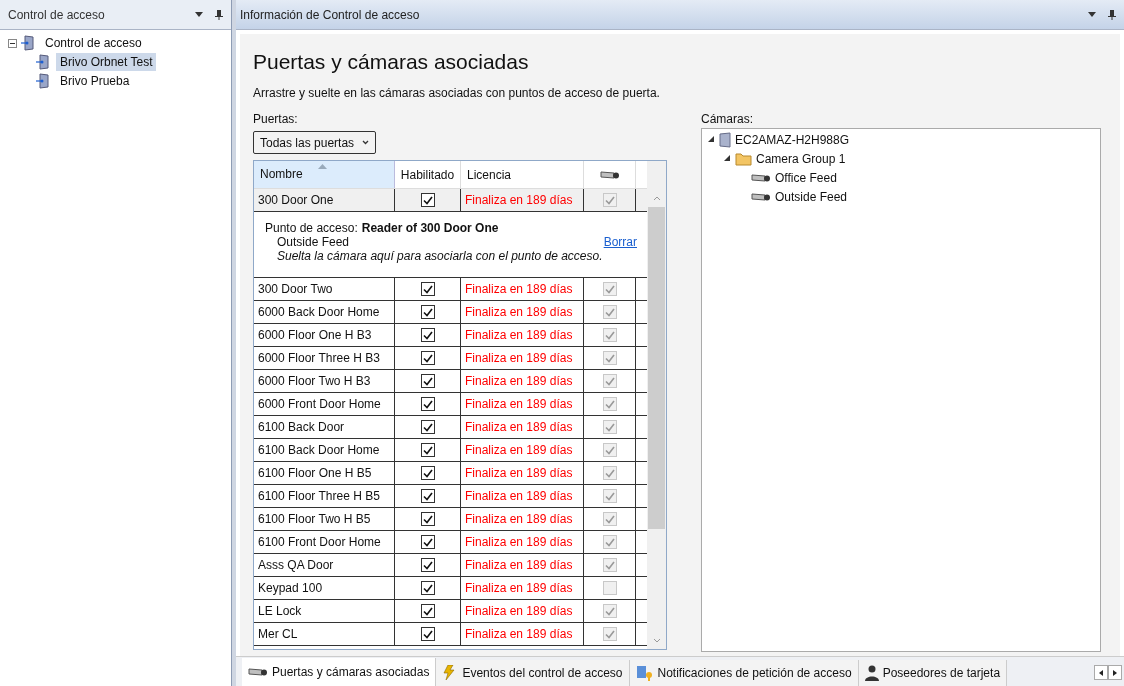  Describe the element at coordinates (744, 673) in the screenshot. I see `tab: Notificaciones de petición de acceso` at that location.